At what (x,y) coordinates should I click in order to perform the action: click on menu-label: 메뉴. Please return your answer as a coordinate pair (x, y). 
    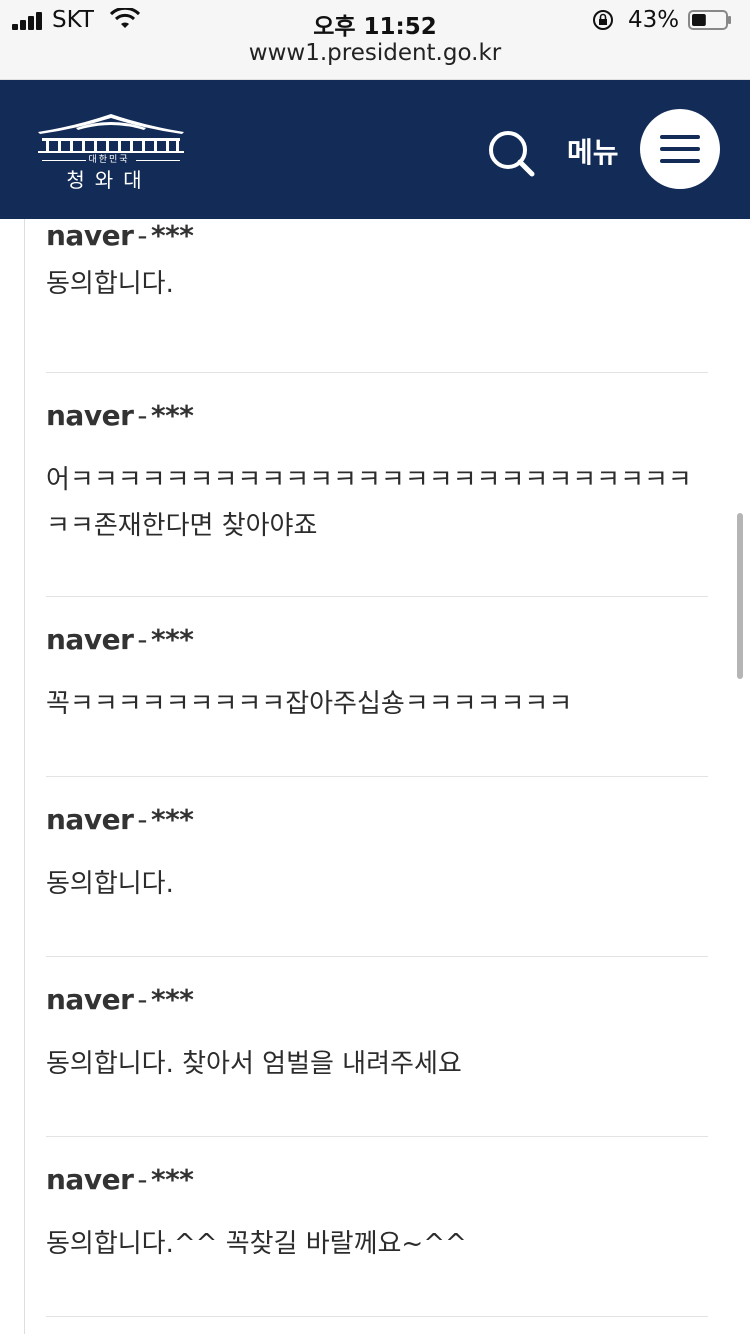
    Looking at the image, I should click on (593, 151).